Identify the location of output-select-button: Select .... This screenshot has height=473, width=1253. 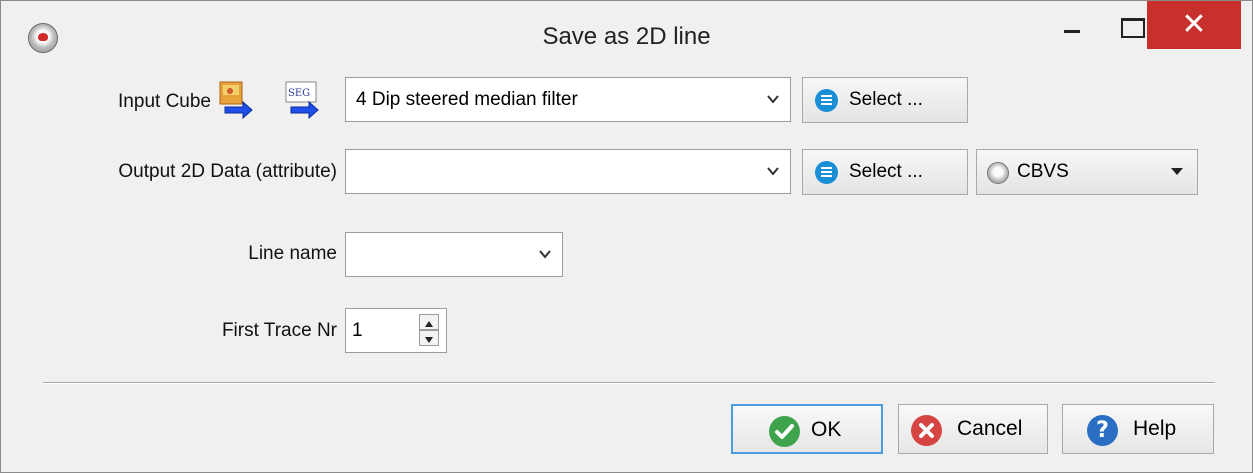
(885, 172).